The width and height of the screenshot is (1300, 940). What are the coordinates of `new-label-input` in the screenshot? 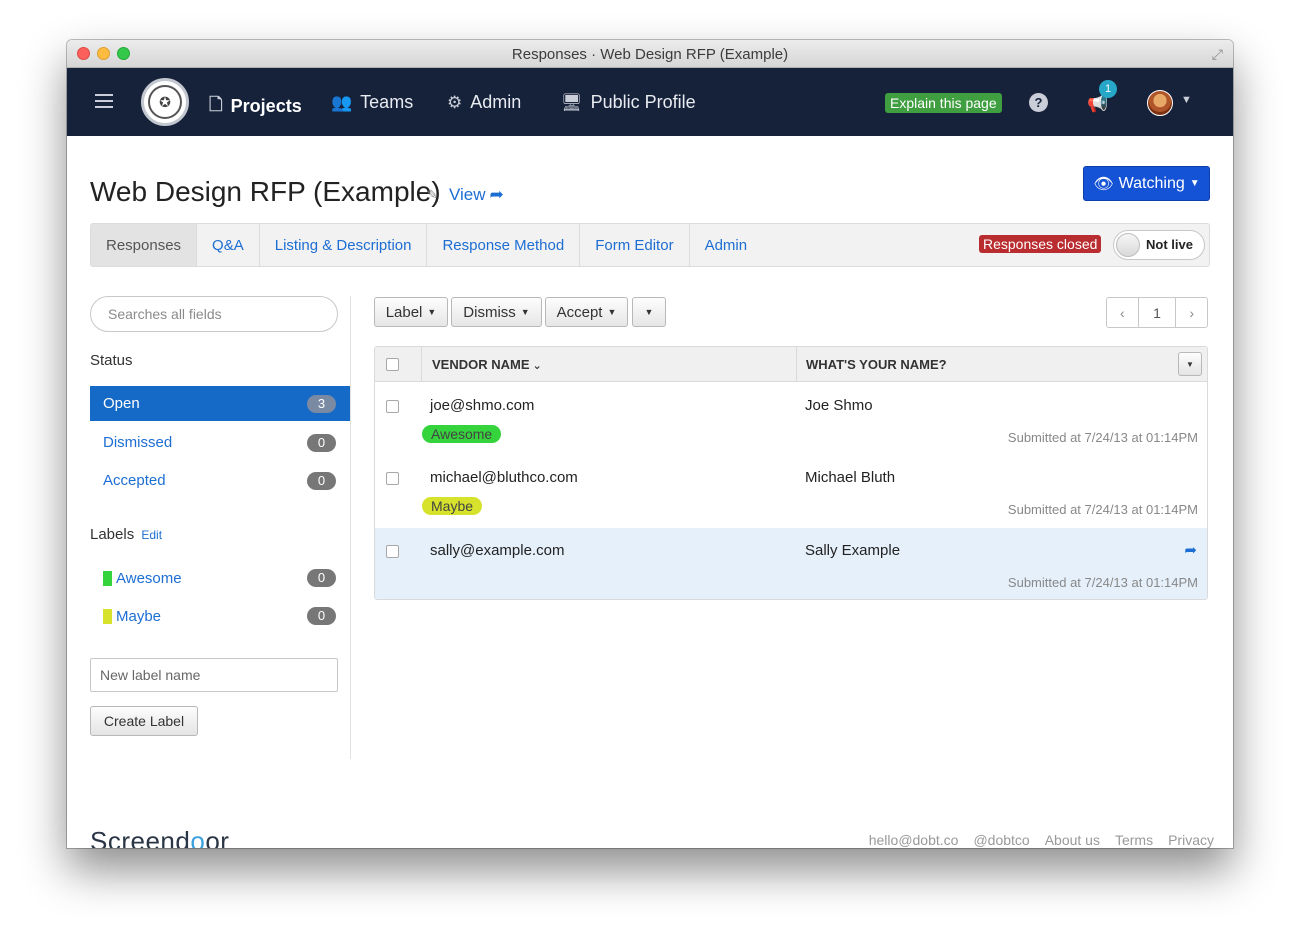 It's located at (214, 675).